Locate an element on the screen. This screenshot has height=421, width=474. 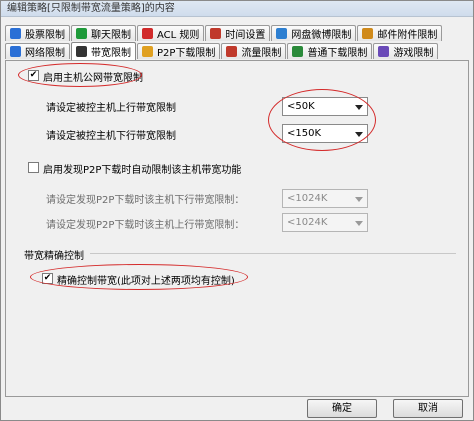
tab-stock: 股票限制 is located at coordinates (37, 33).